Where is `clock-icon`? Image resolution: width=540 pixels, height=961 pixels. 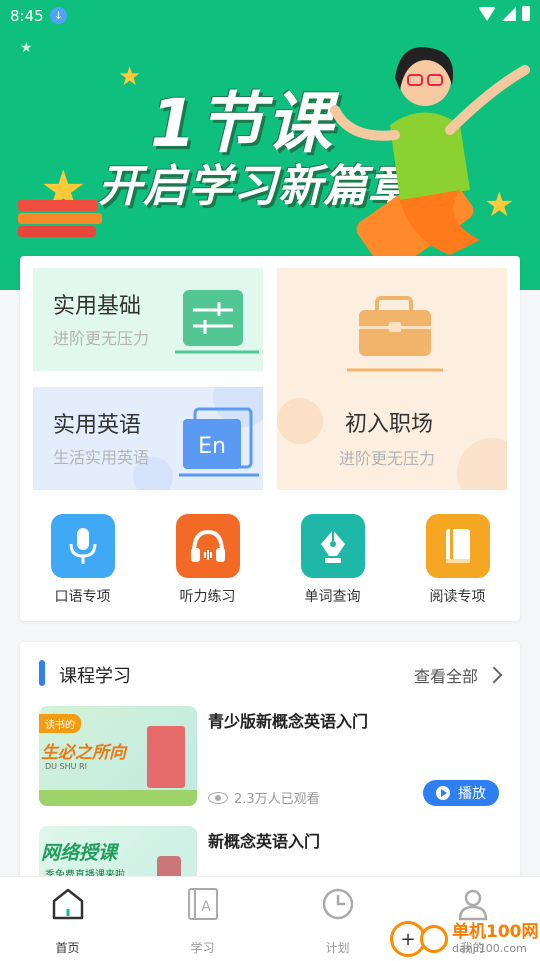 clock-icon is located at coordinates (337, 904).